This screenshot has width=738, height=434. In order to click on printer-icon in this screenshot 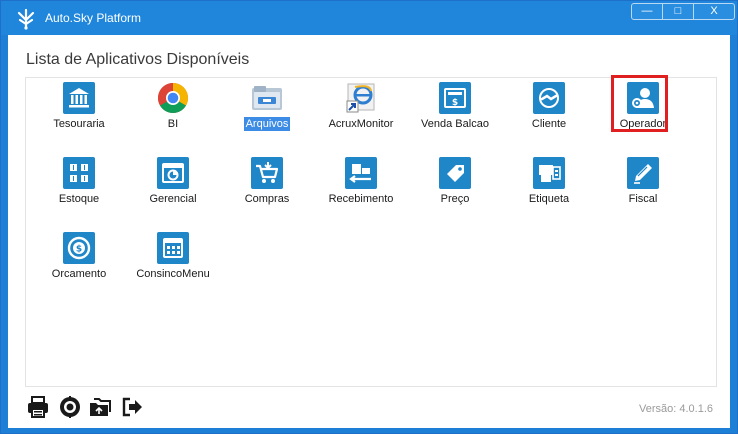, I will do `click(38, 407)`.